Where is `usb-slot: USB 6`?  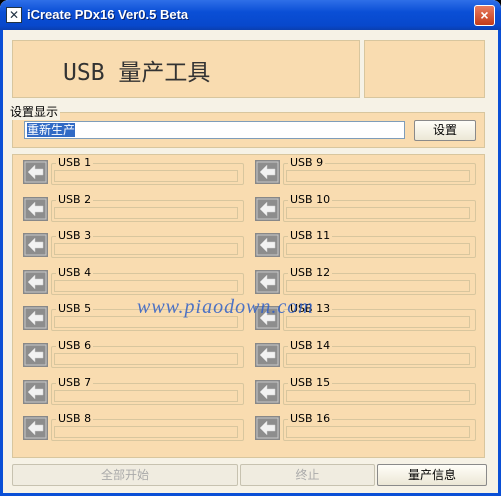
usb-slot: USB 6 is located at coordinates (133, 354).